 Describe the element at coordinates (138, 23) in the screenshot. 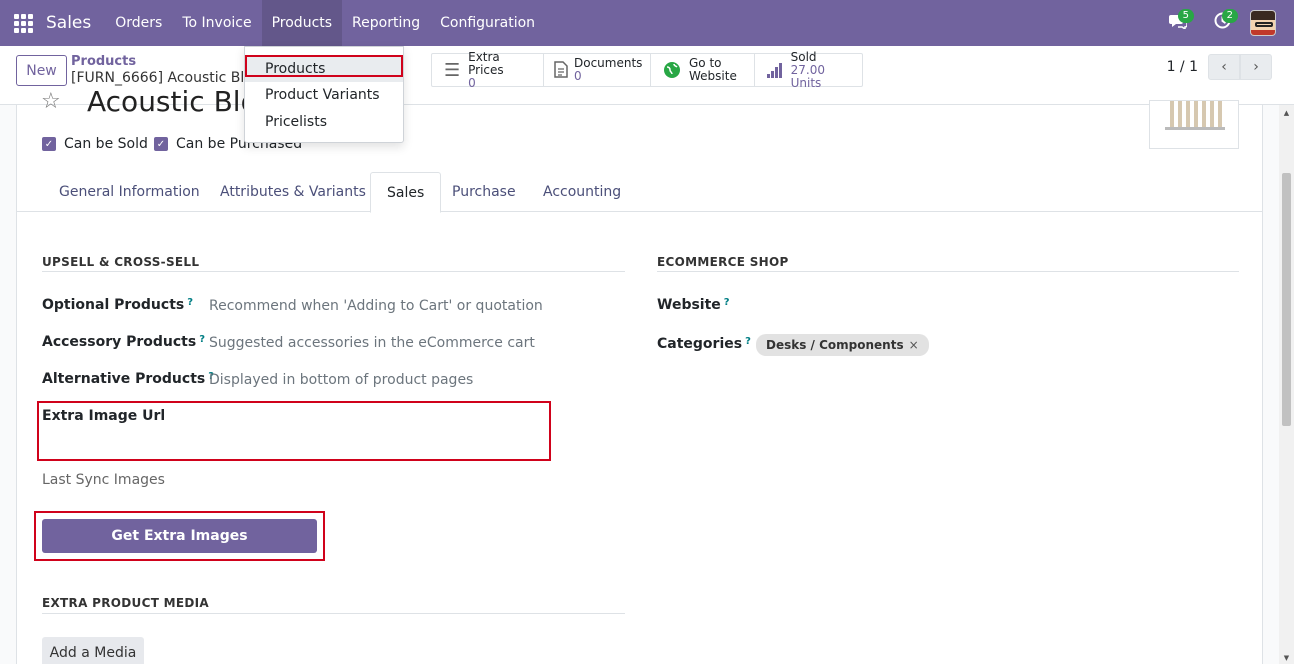

I see `menu-orders: Orders` at that location.